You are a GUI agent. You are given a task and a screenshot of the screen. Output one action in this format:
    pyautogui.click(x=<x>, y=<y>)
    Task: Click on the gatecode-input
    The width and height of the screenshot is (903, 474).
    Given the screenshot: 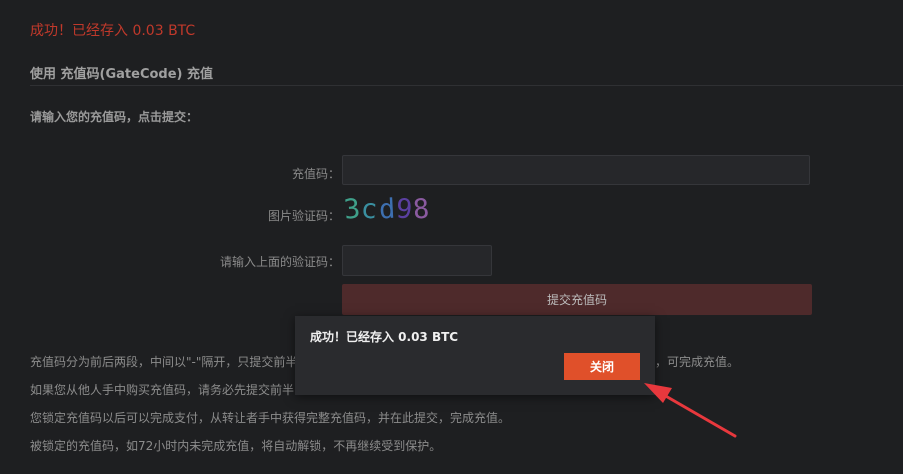 What is the action you would take?
    pyautogui.click(x=576, y=170)
    